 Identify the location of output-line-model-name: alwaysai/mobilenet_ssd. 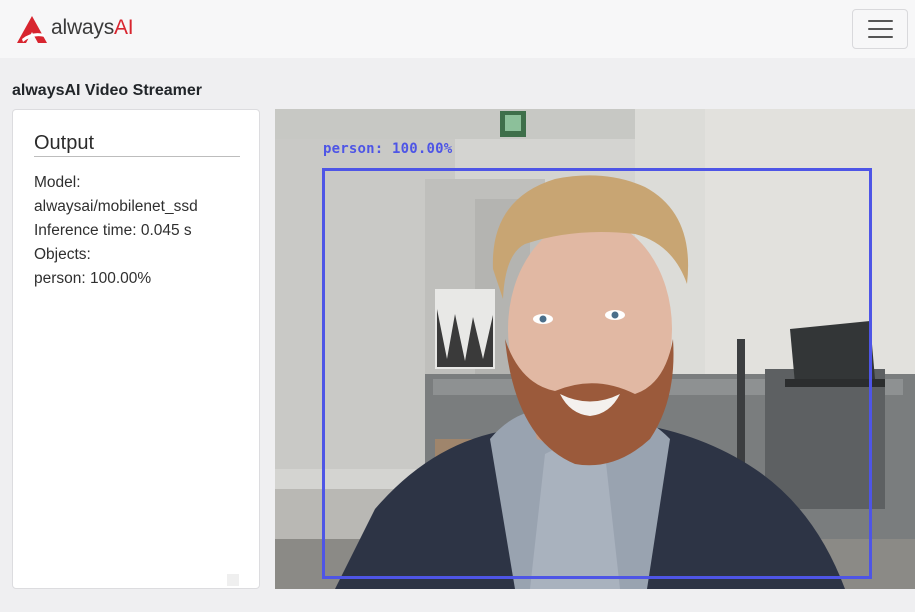
(116, 206).